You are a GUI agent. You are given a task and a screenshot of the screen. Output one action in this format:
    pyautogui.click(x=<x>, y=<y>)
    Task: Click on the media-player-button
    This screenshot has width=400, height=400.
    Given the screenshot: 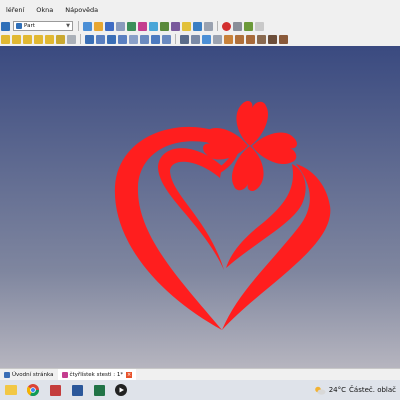 What is the action you would take?
    pyautogui.click(x=121, y=390)
    